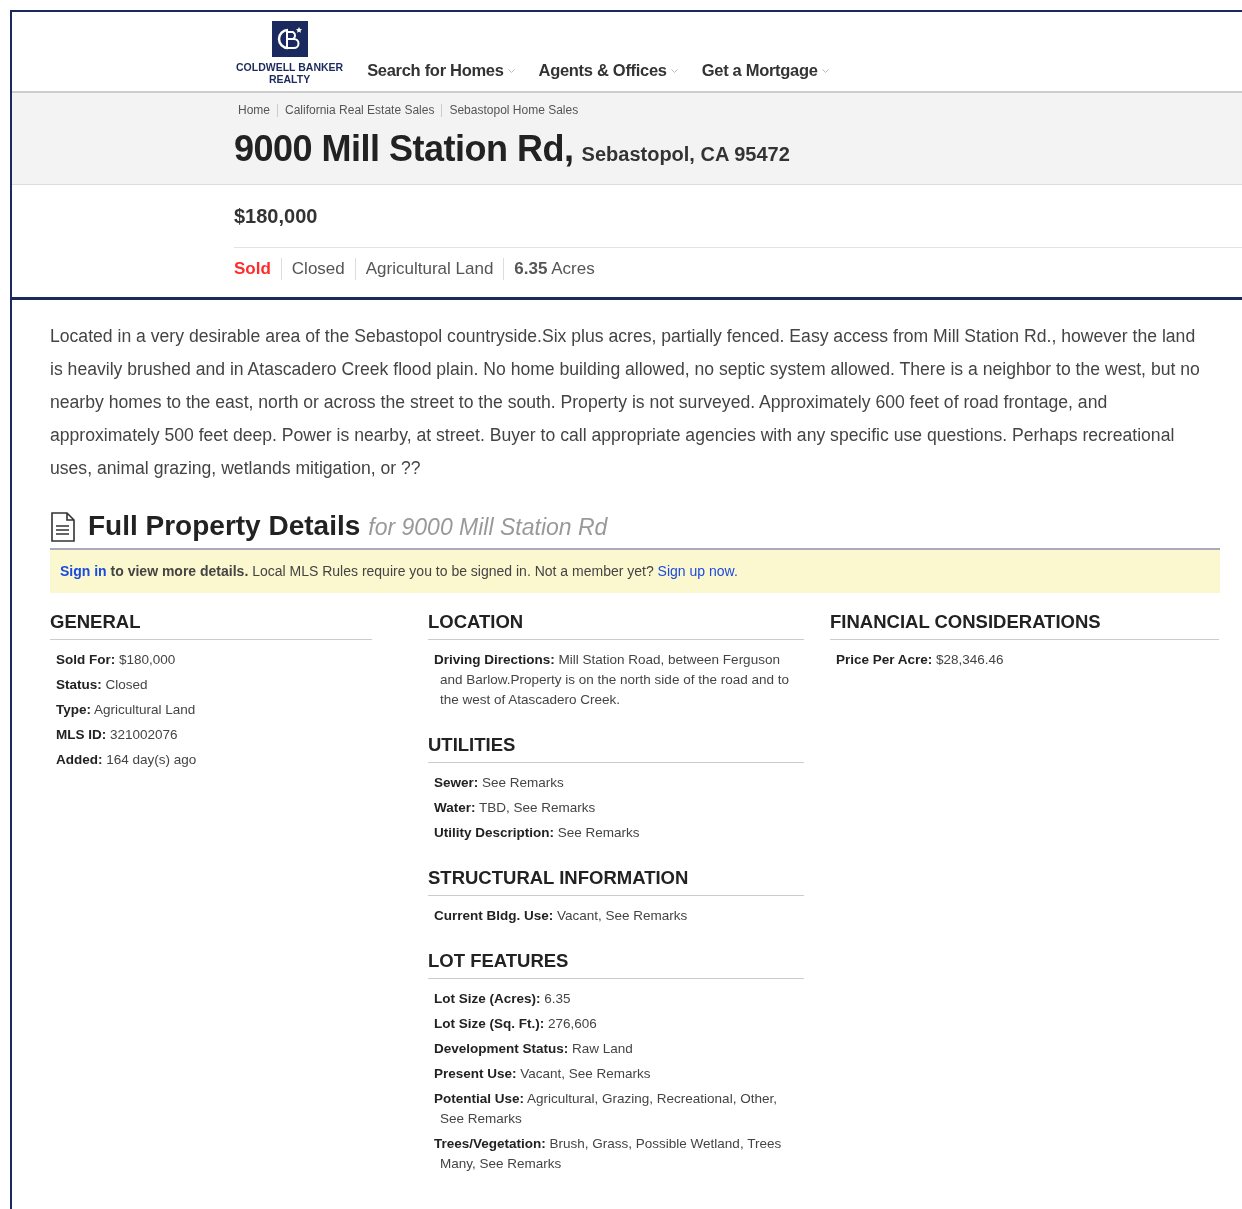 This screenshot has width=1242, height=1209. Describe the element at coordinates (614, 1049) in the screenshot. I see `detail-field: Development Status: Raw Land` at that location.